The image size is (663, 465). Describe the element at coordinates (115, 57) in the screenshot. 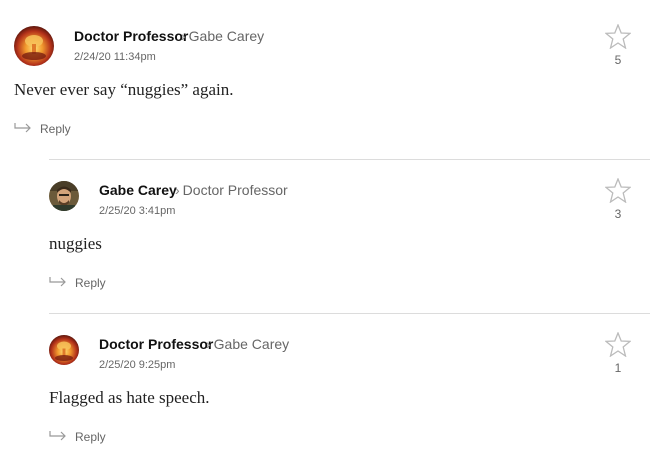

I see `comment-timestamp: 2/24/20 11:34pm` at that location.